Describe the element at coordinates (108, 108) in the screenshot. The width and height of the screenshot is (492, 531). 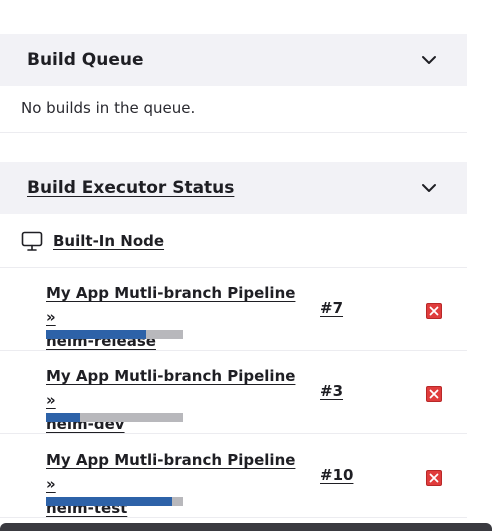
I see `build-queue-empty-text: No builds in the queue.` at that location.